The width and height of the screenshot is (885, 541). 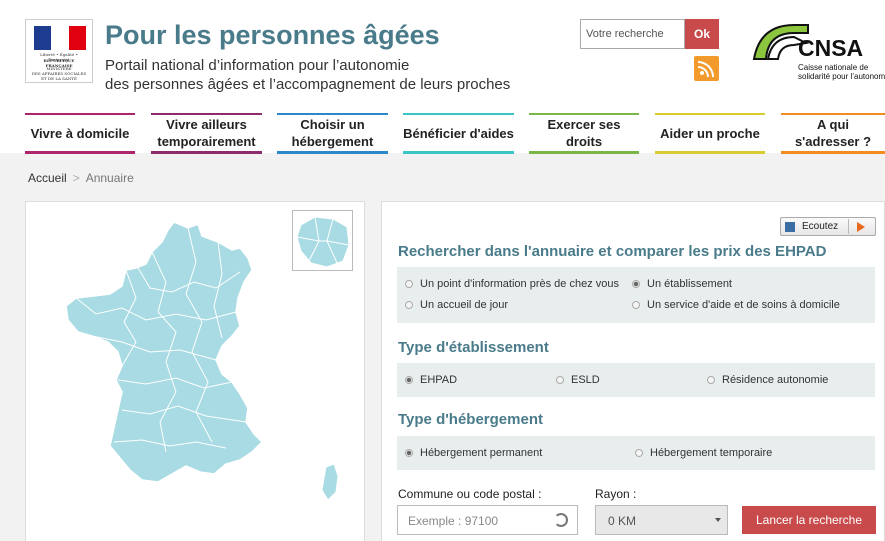 What do you see at coordinates (330, 482) in the screenshot?
I see `corsica-shape` at bounding box center [330, 482].